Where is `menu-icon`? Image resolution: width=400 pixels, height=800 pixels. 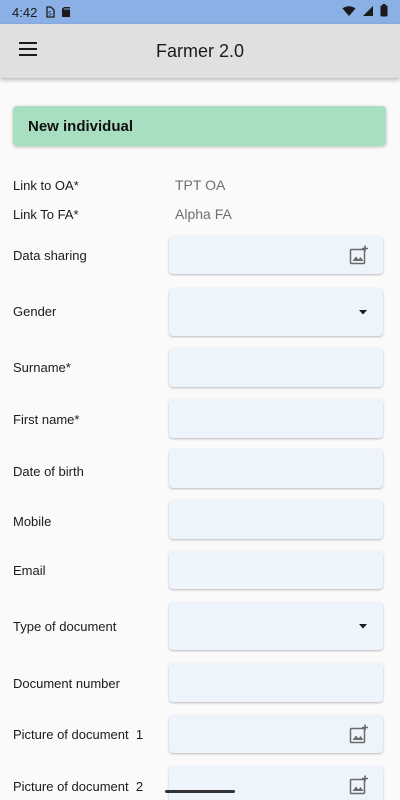 menu-icon is located at coordinates (28, 51).